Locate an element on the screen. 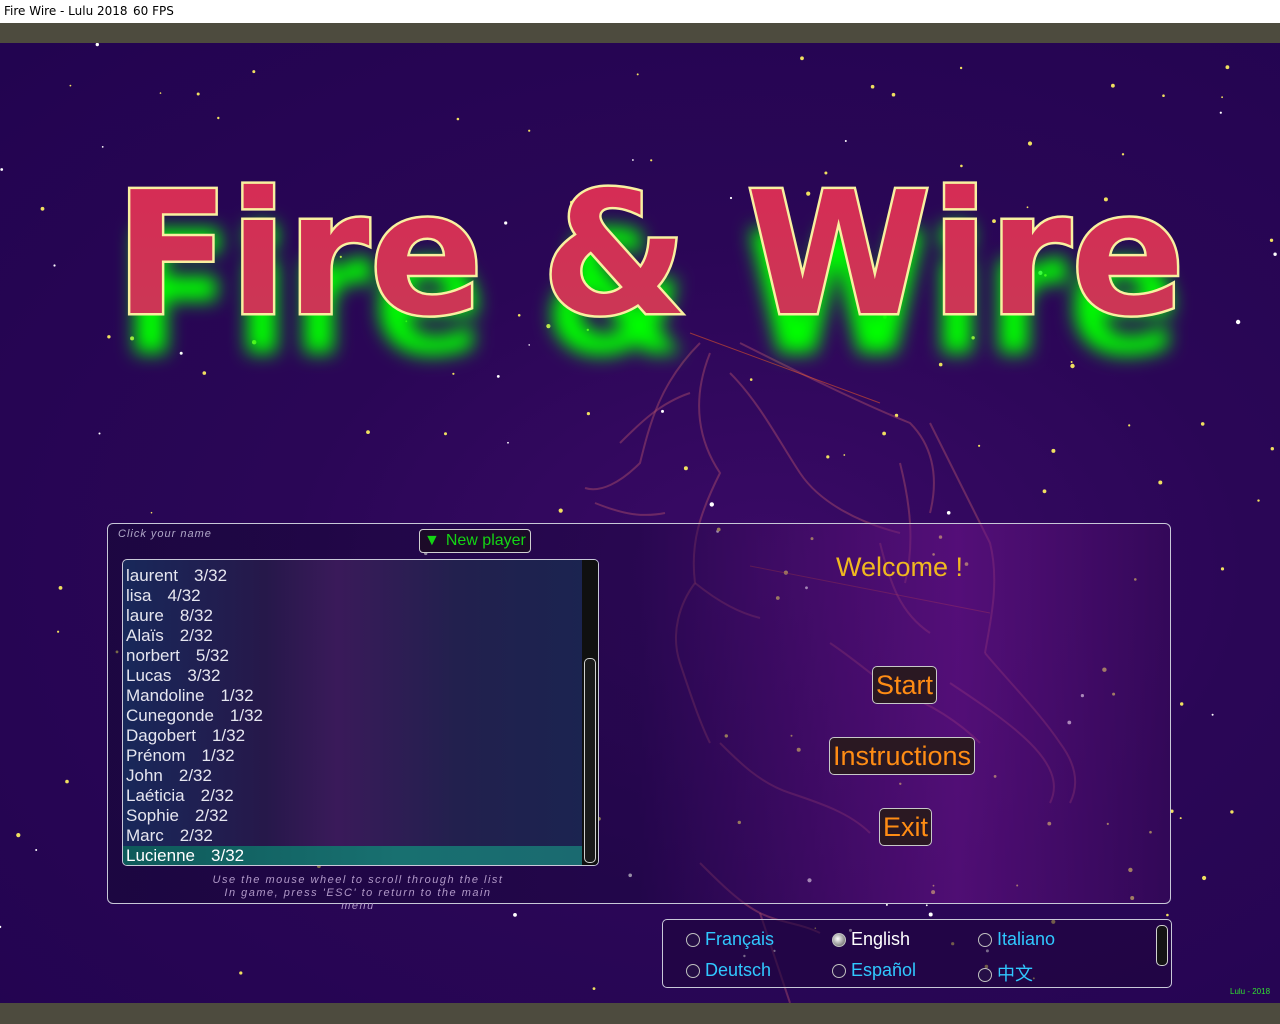 The width and height of the screenshot is (1280, 1024). player-list-item: Mandoline 1/32 is located at coordinates (353, 696).